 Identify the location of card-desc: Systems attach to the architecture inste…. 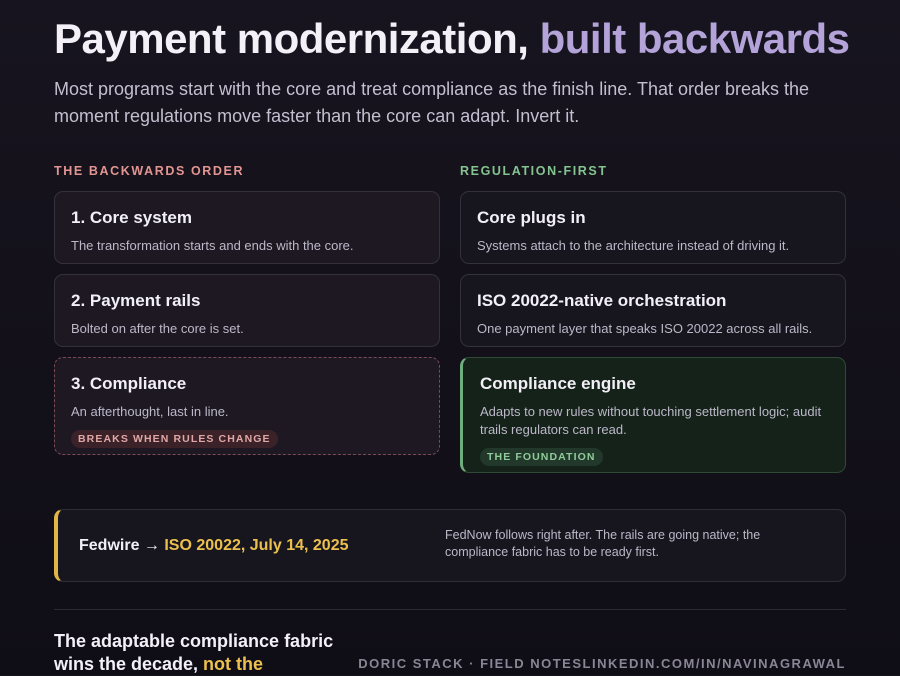
(633, 245).